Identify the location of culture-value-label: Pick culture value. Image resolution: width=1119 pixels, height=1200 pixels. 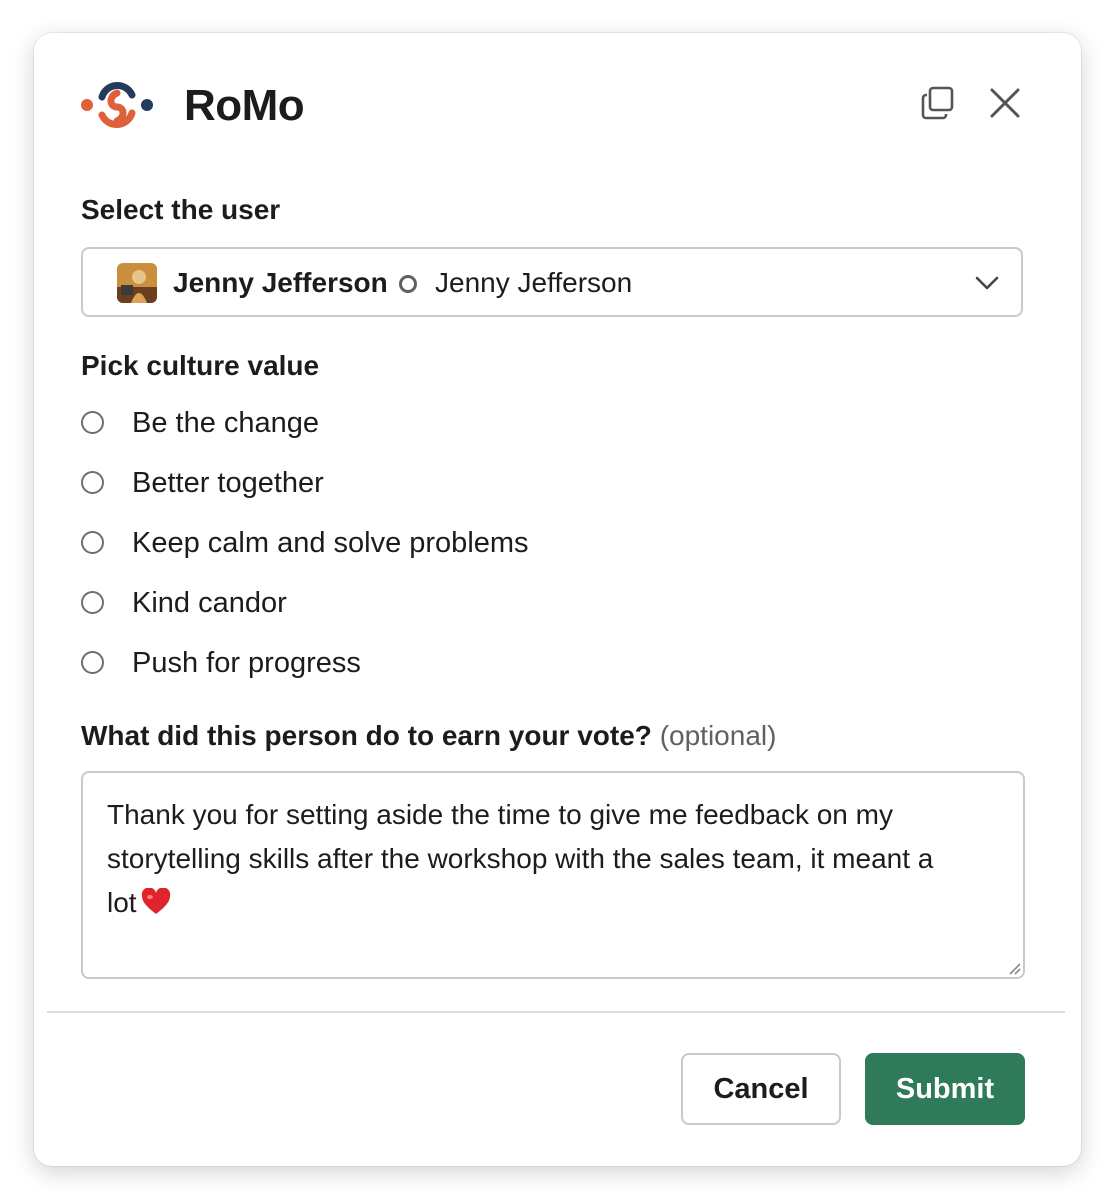
(200, 365).